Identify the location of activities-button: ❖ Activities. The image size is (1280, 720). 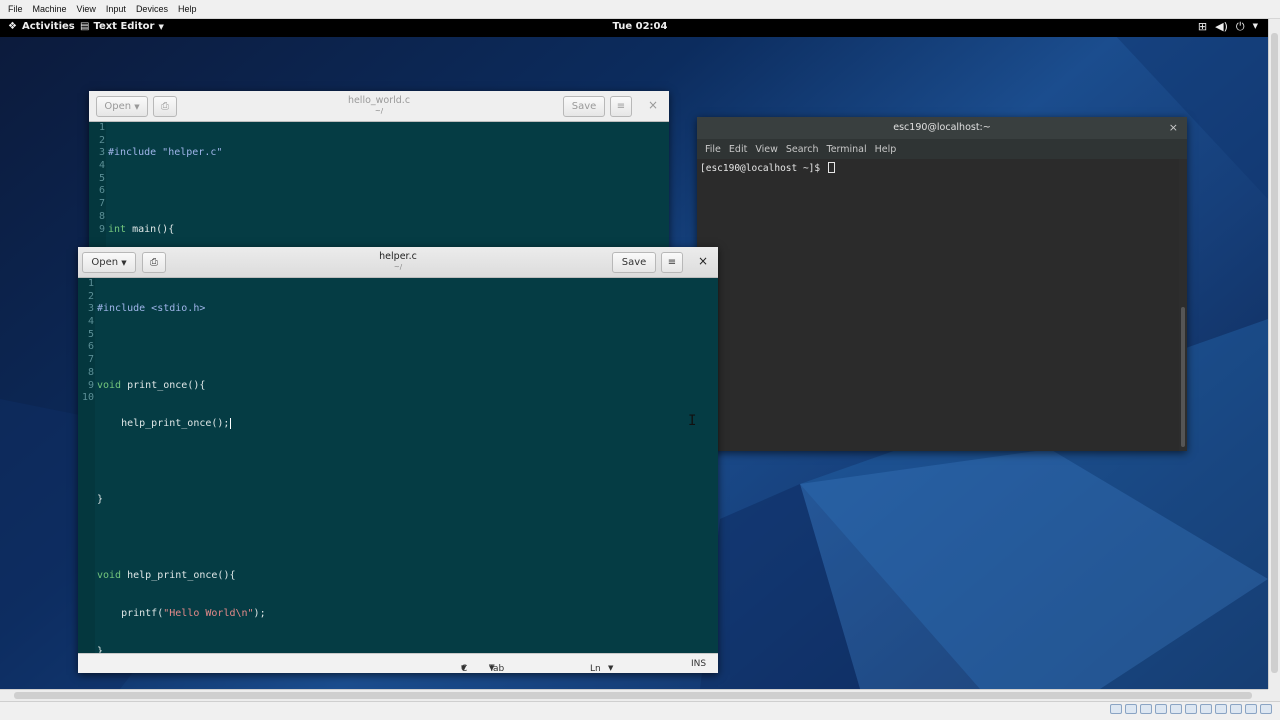
(41, 26).